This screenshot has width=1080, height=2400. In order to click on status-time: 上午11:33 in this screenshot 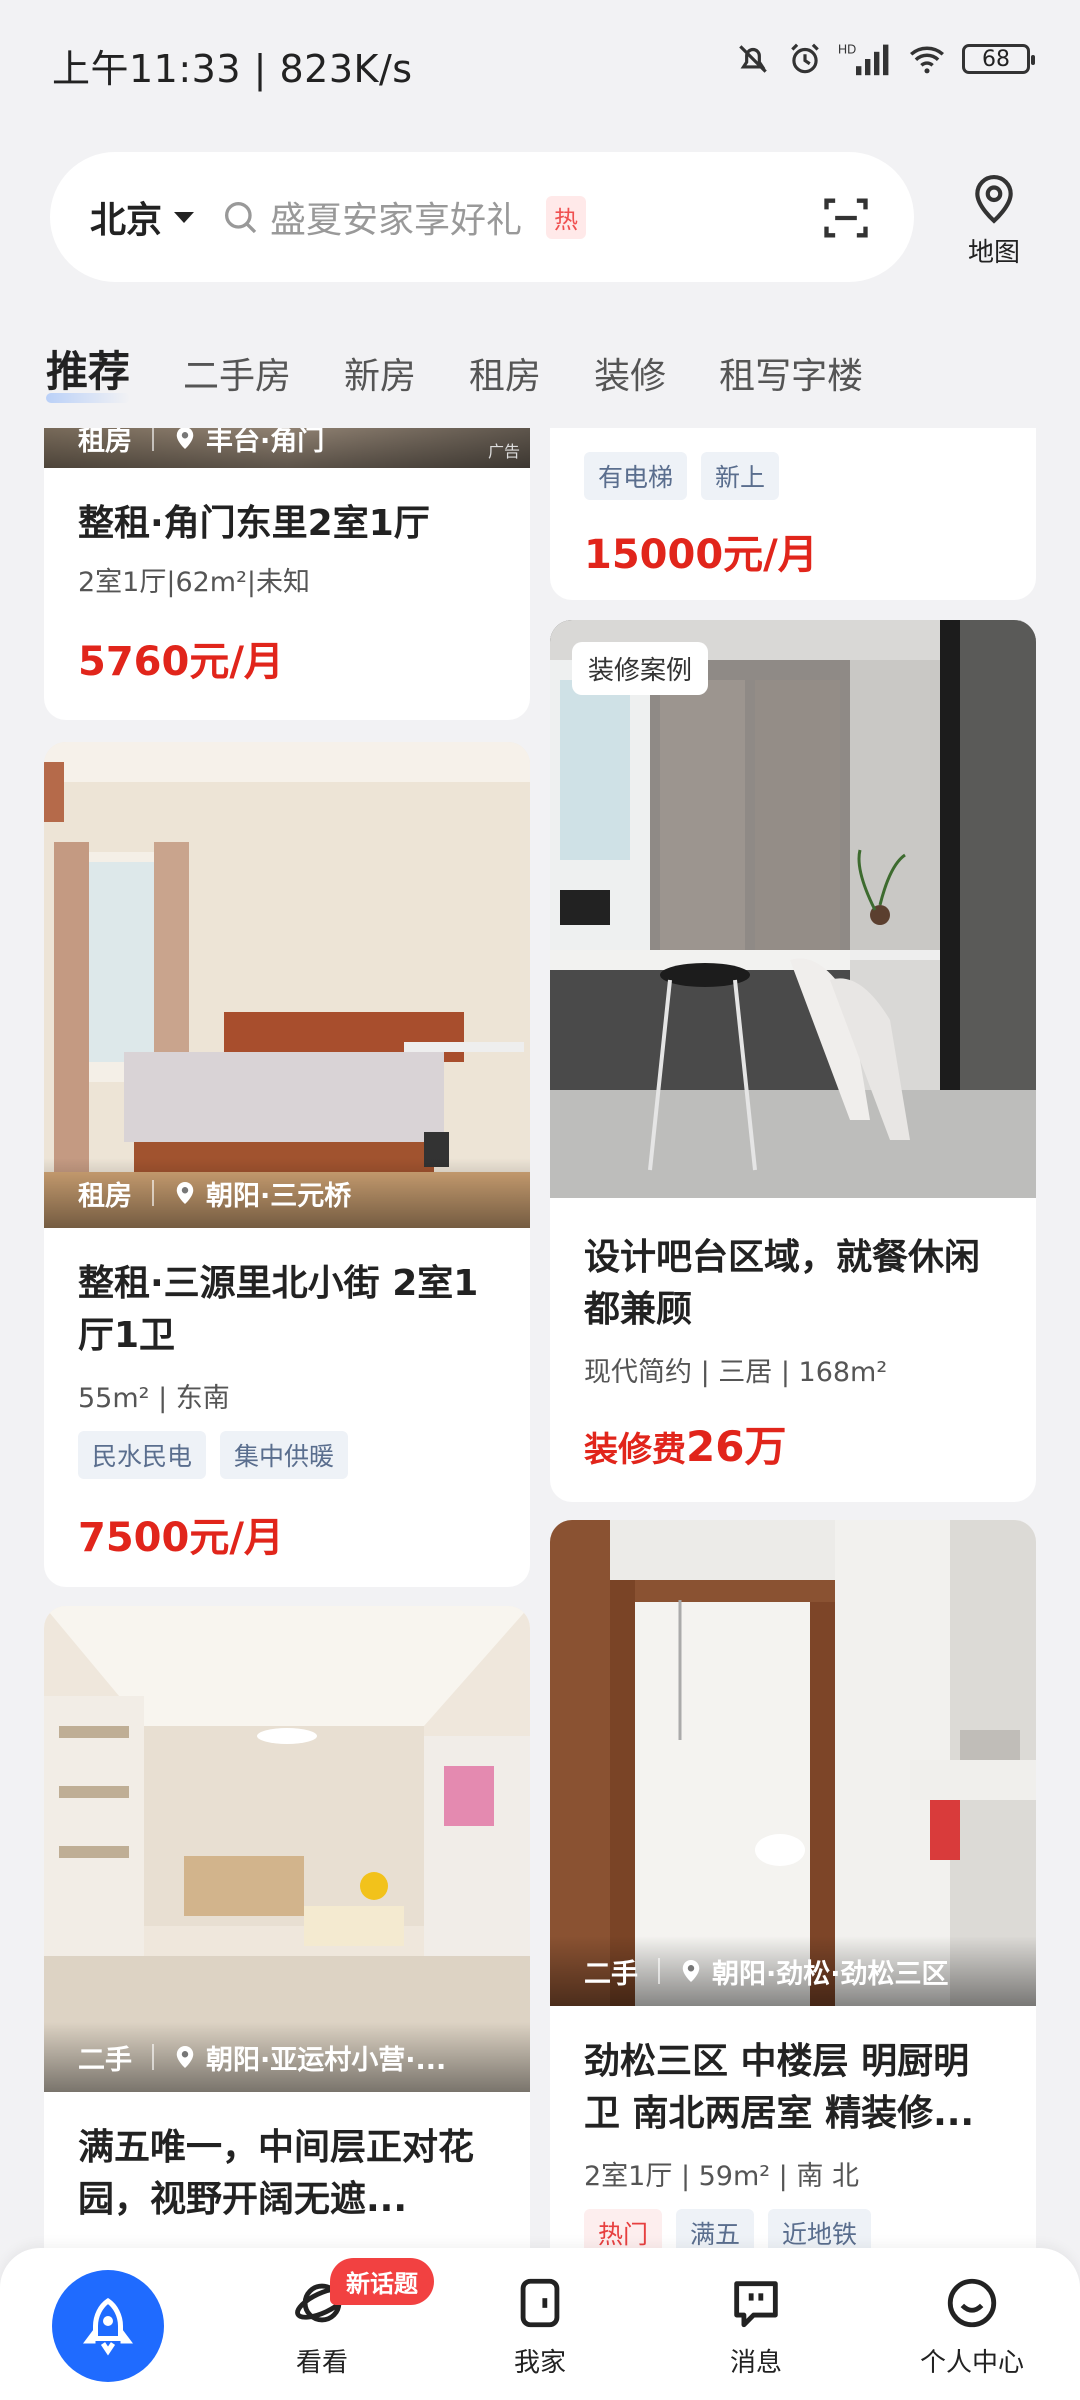, I will do `click(147, 69)`.